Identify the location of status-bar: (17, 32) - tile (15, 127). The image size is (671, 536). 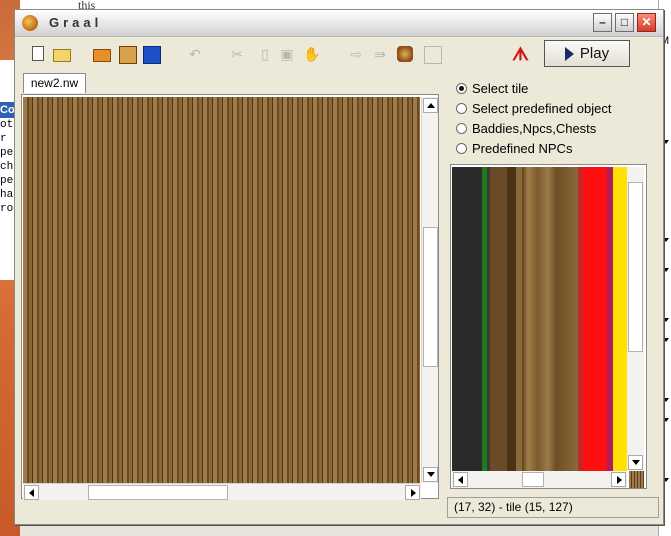
(553, 507).